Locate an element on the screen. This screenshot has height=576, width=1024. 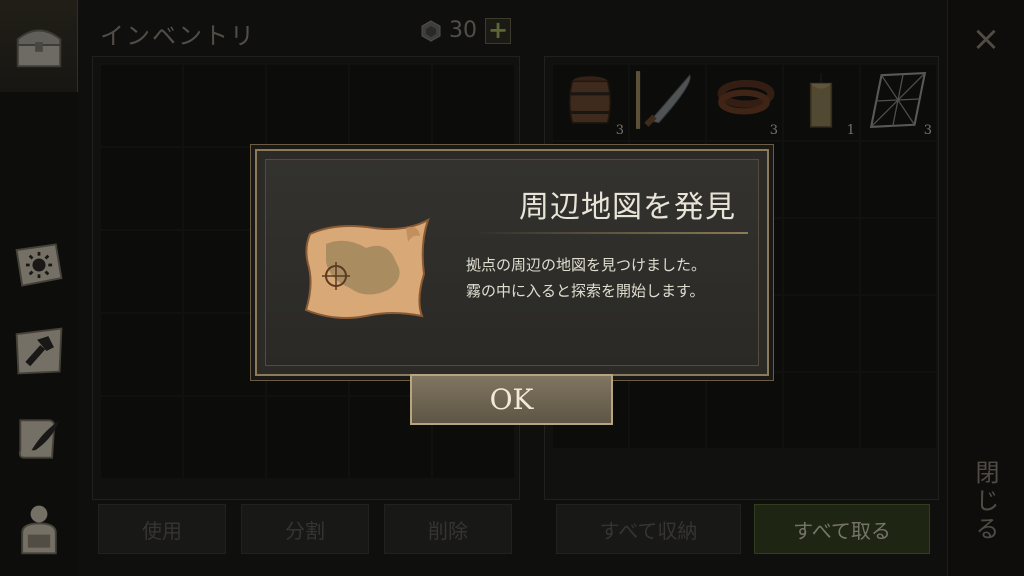
ok-button: OK is located at coordinates (511, 399).